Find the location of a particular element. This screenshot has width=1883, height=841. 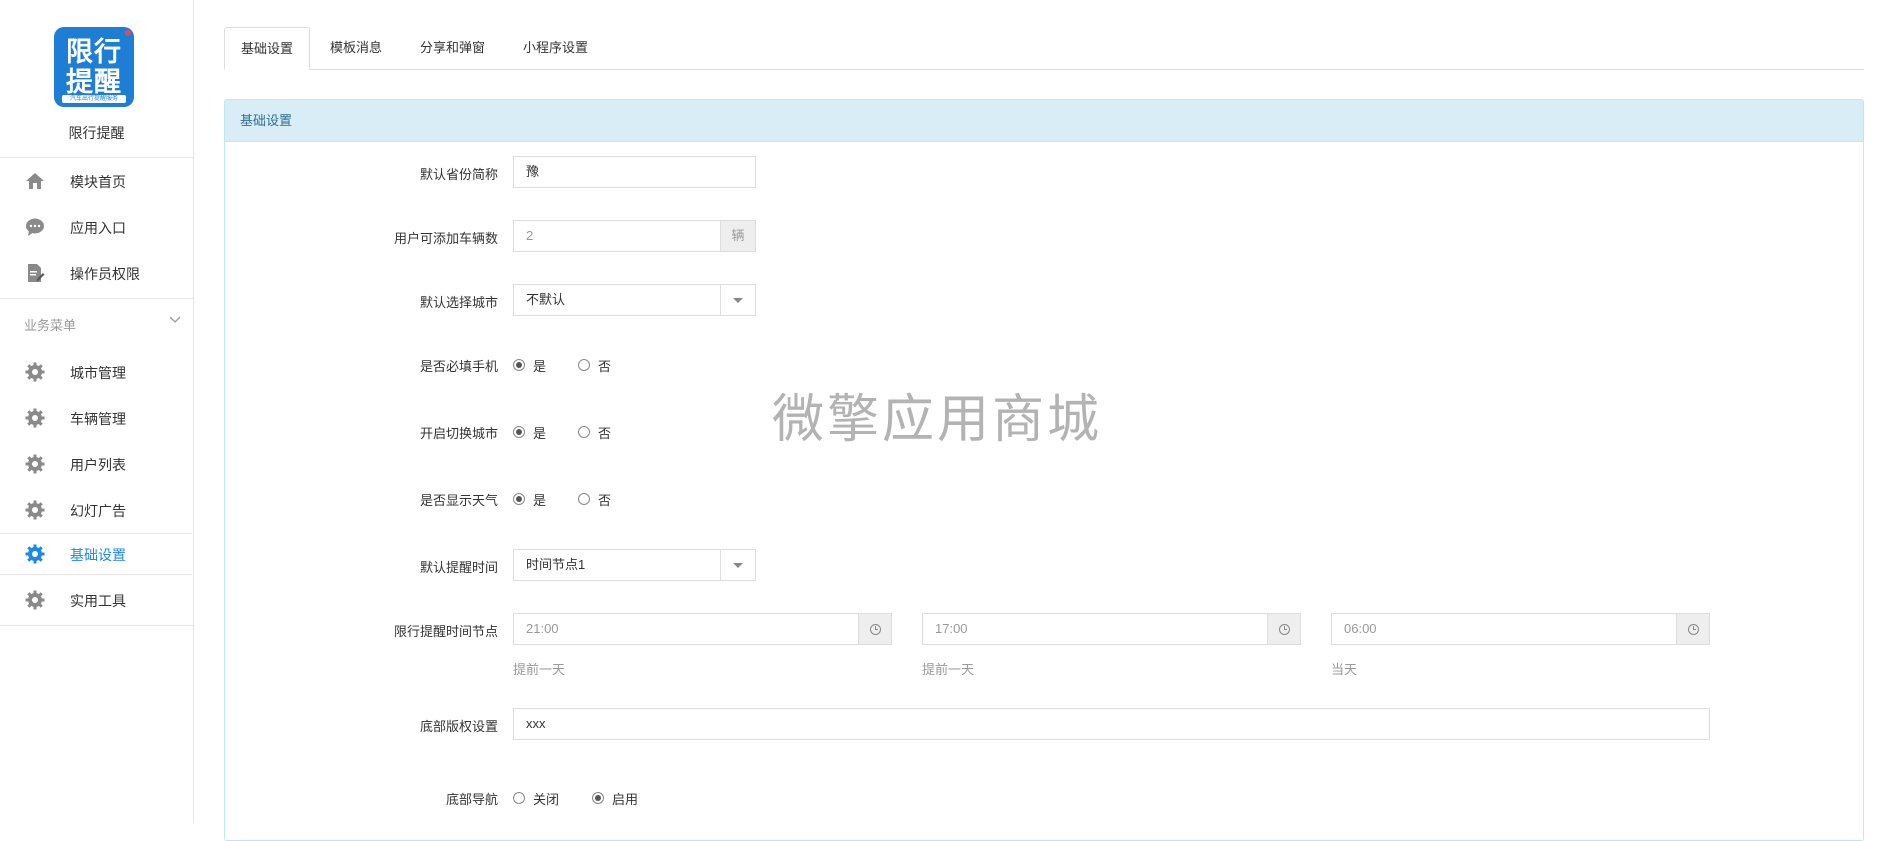

time-node-3-addon is located at coordinates (1693, 629).